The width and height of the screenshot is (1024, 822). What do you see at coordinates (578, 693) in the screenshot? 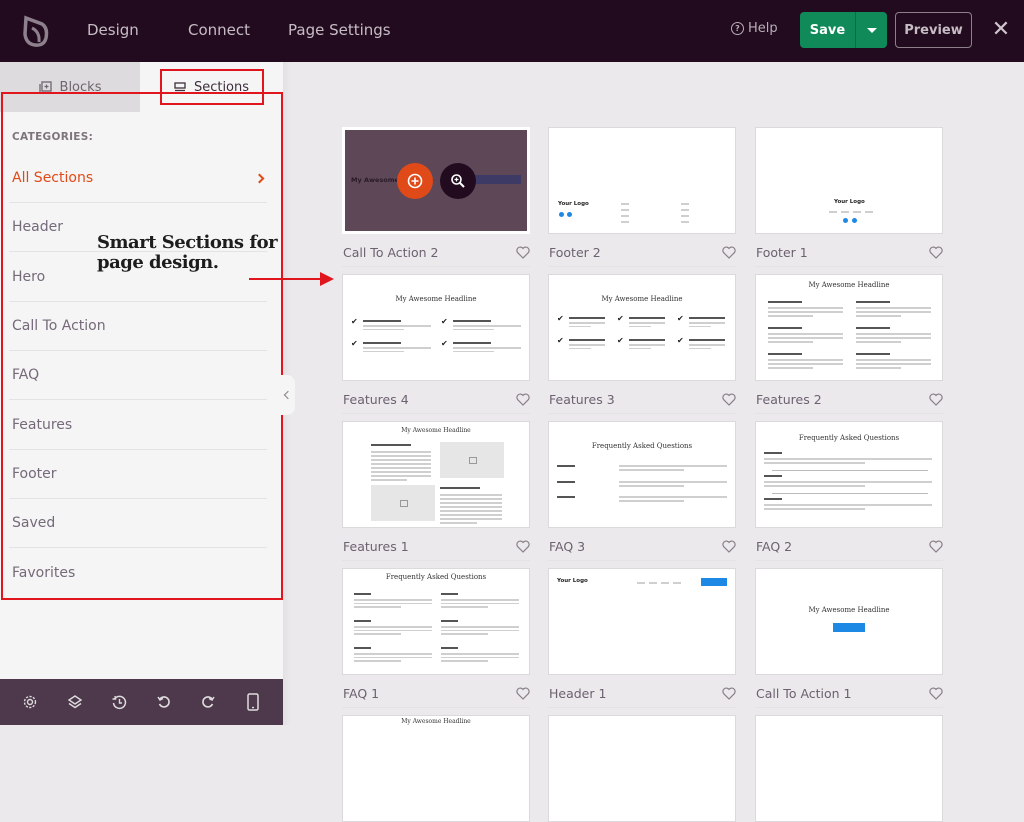
I see `section-card-title: Header 1` at bounding box center [578, 693].